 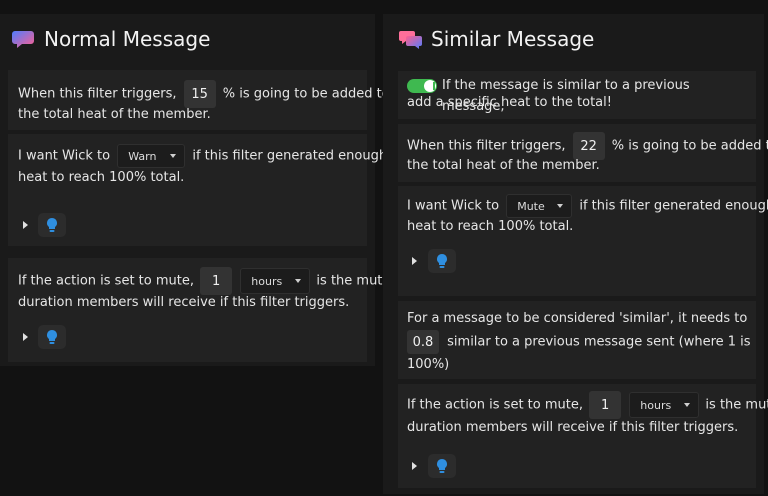 What do you see at coordinates (423, 342) in the screenshot?
I see `similarity-threshold-input: 0.8` at bounding box center [423, 342].